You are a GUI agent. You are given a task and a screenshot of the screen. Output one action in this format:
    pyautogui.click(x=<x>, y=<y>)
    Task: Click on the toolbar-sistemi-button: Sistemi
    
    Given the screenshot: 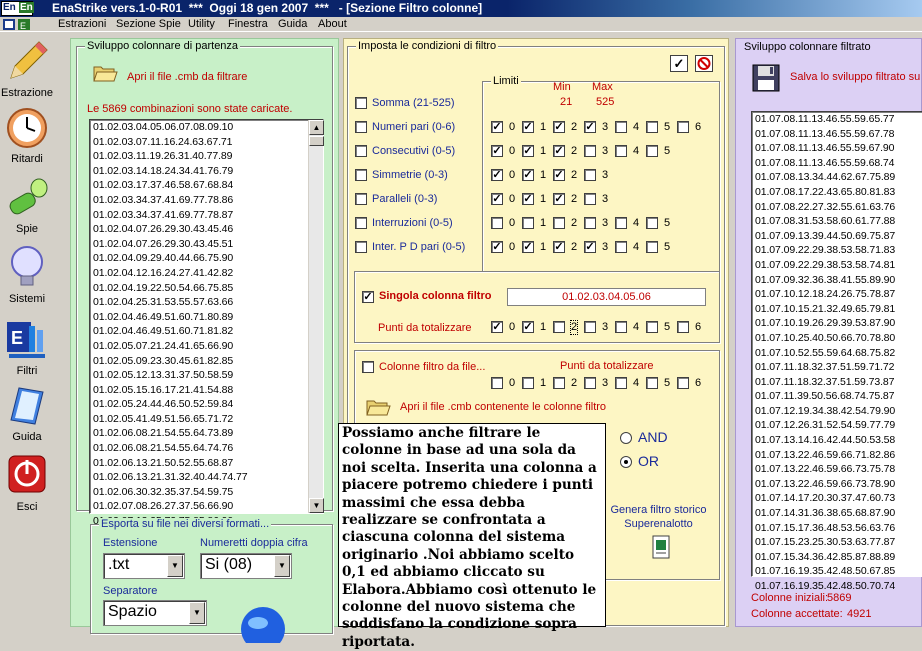 What is the action you would take?
    pyautogui.click(x=27, y=274)
    